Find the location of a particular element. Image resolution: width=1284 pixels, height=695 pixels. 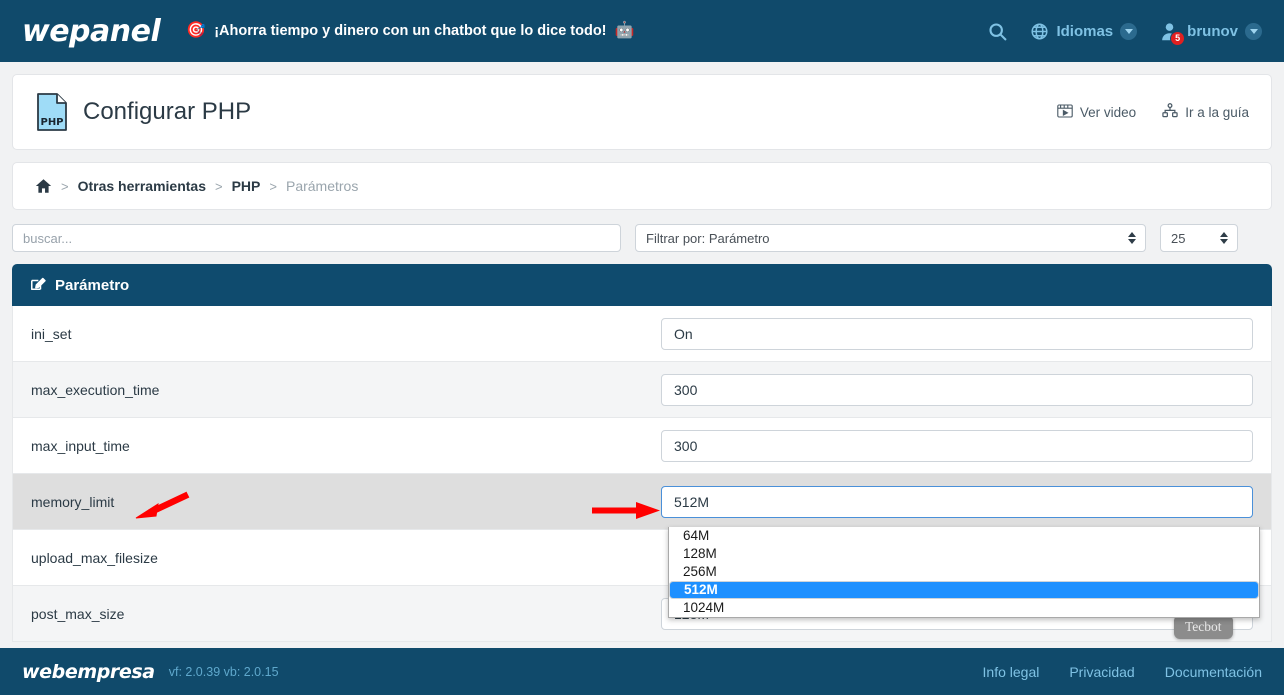

language-selector: Idiomas is located at coordinates (1084, 31).